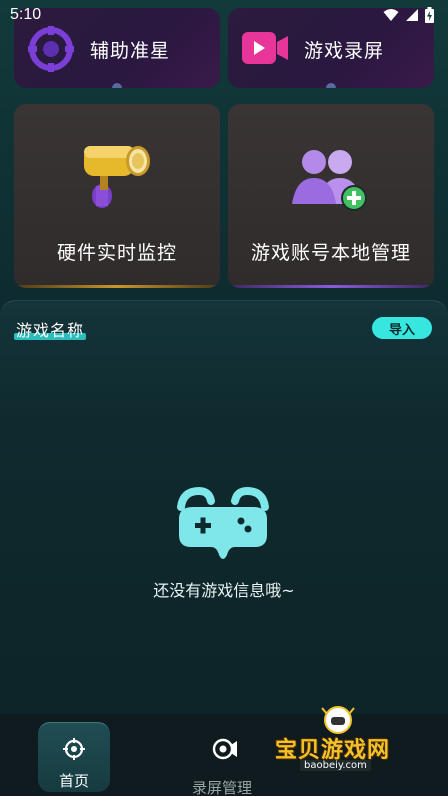 This screenshot has height=796, width=448. I want to click on watermark-url: baobeiy.com, so click(335, 765).